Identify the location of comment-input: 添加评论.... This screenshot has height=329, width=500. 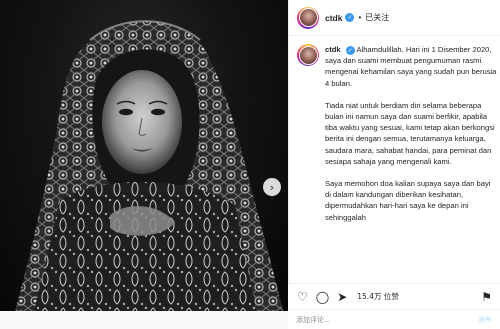
(313, 320).